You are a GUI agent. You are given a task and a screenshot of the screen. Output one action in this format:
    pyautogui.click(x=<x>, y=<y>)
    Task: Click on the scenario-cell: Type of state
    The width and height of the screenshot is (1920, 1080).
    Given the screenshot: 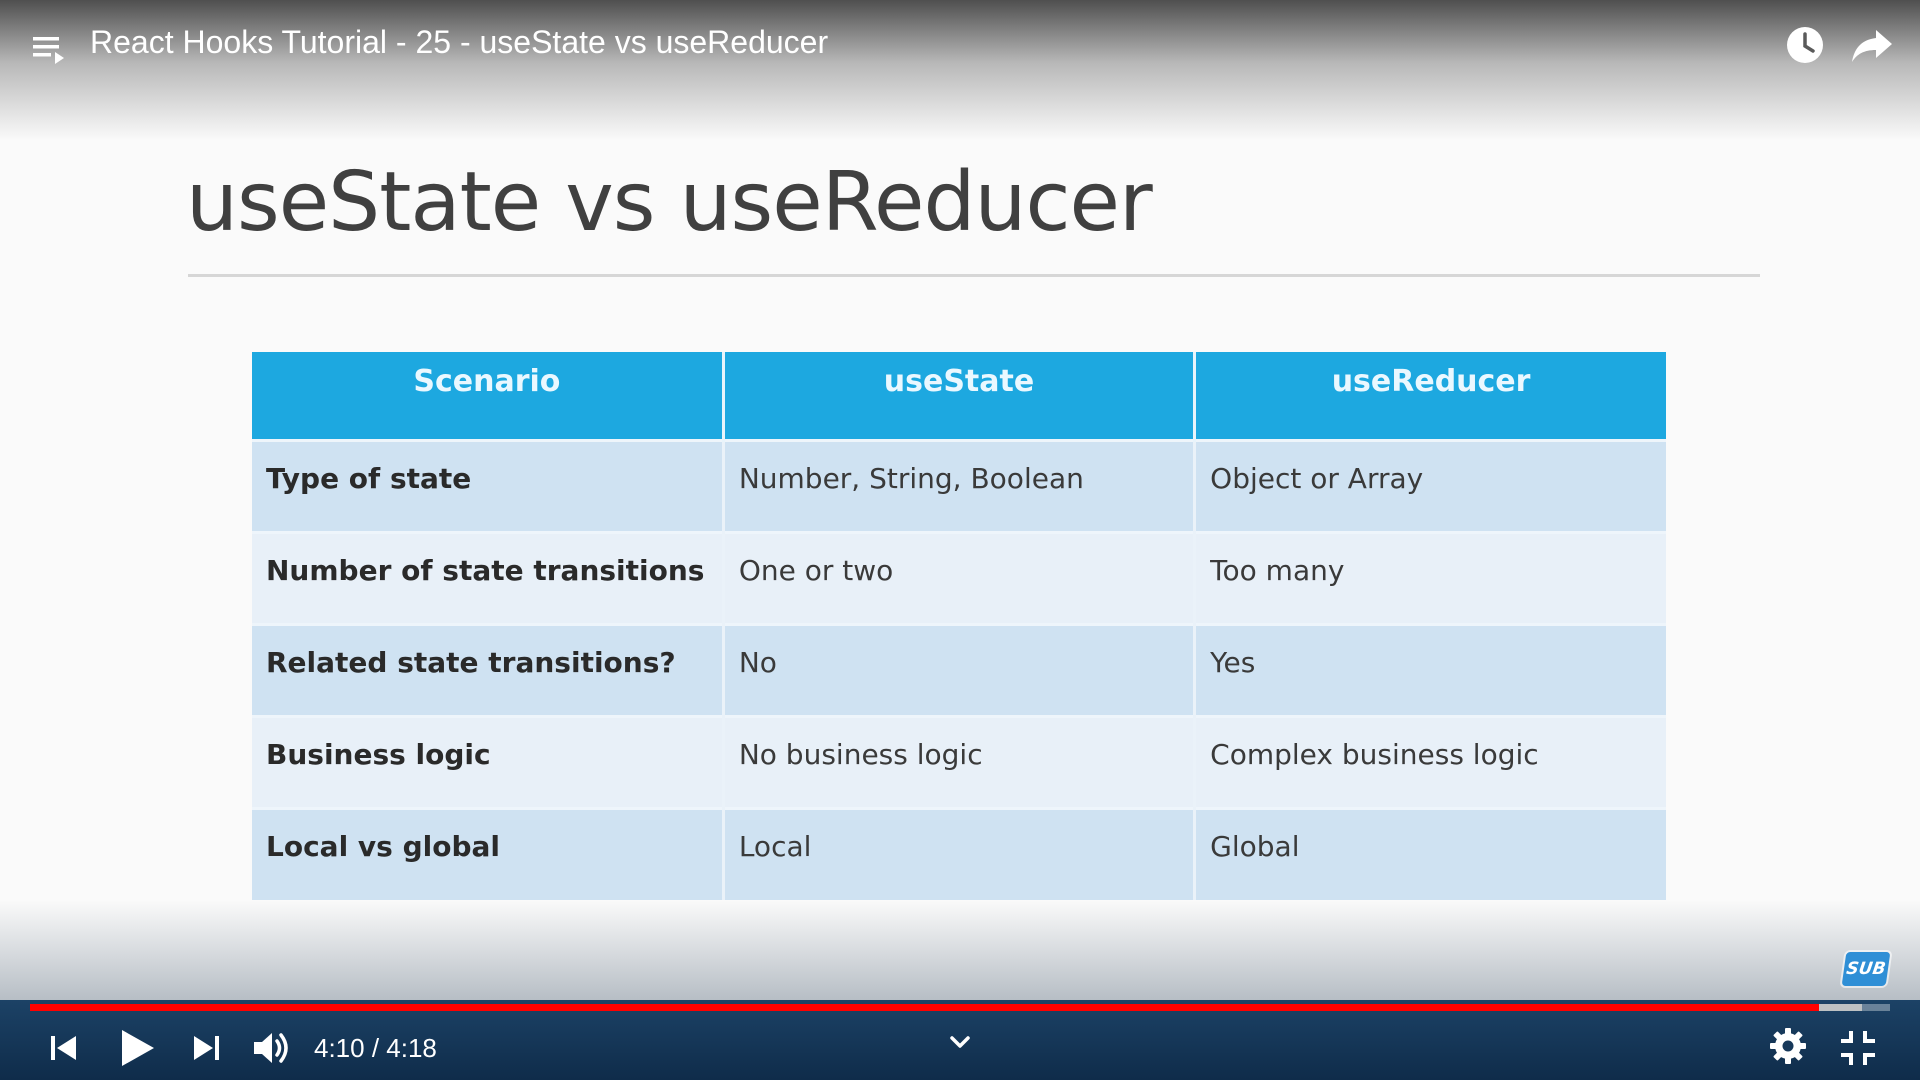 What is the action you would take?
    pyautogui.click(x=488, y=485)
    